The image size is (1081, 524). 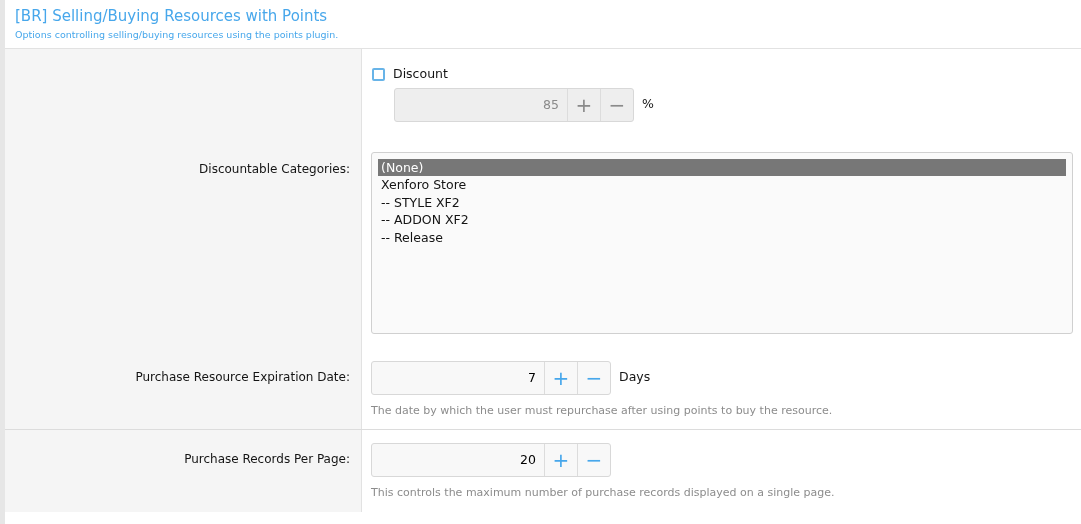 What do you see at coordinates (722, 238) in the screenshot?
I see `category-option: -- Release` at bounding box center [722, 238].